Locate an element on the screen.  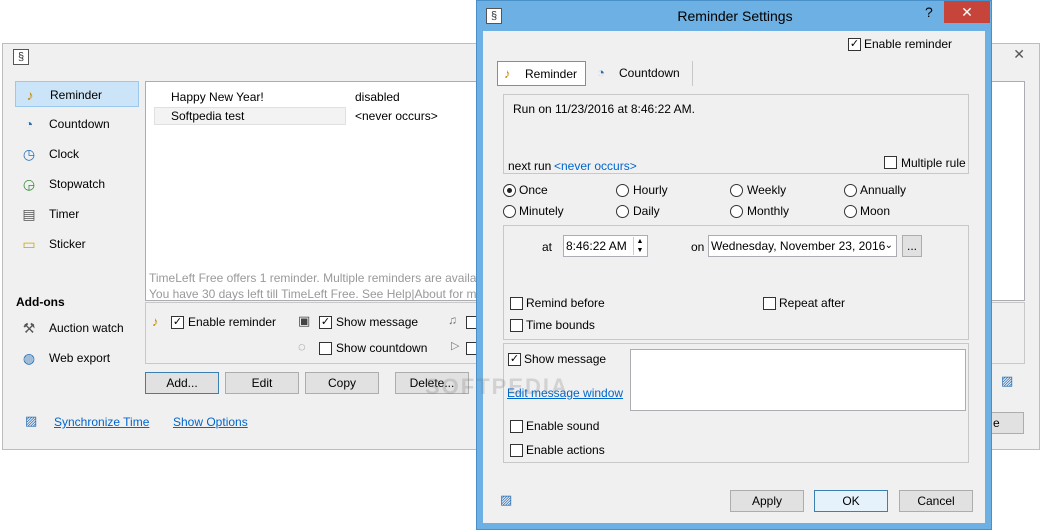
enable-actions-checkbox is located at coordinates (516, 450).